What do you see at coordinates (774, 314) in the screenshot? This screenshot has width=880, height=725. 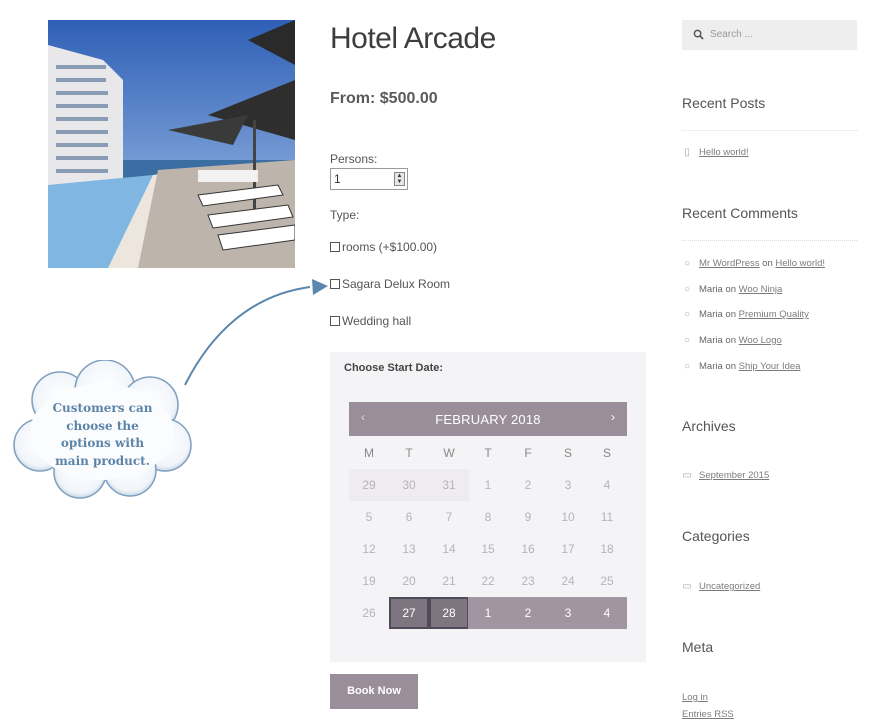 I see `comment-post-link: Premium Quality` at bounding box center [774, 314].